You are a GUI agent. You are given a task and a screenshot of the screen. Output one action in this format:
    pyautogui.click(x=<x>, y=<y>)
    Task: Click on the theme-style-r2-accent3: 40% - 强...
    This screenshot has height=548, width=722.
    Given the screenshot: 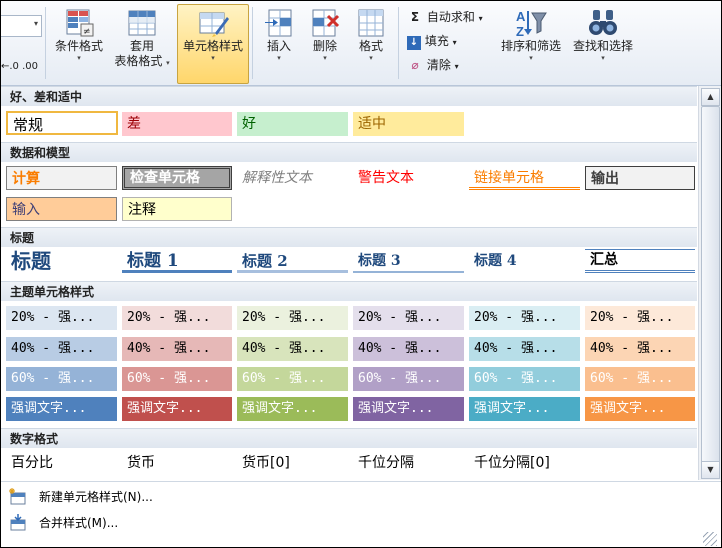 What is the action you would take?
    pyautogui.click(x=292, y=349)
    